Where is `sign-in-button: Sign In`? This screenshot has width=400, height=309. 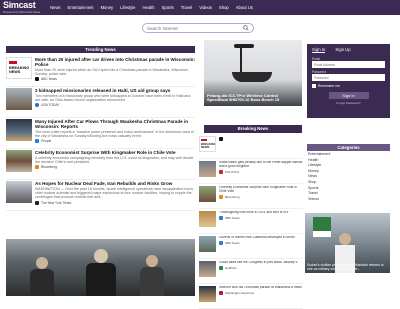
sign-in-button: Sign In is located at coordinates (348, 95).